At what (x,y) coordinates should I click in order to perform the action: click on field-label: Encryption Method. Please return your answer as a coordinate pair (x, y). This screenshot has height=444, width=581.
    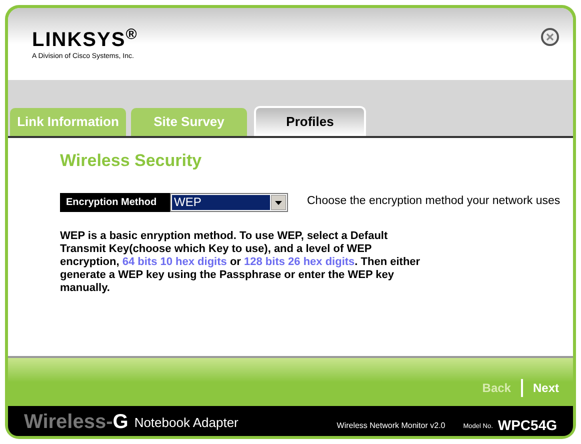
    Looking at the image, I should click on (115, 202).